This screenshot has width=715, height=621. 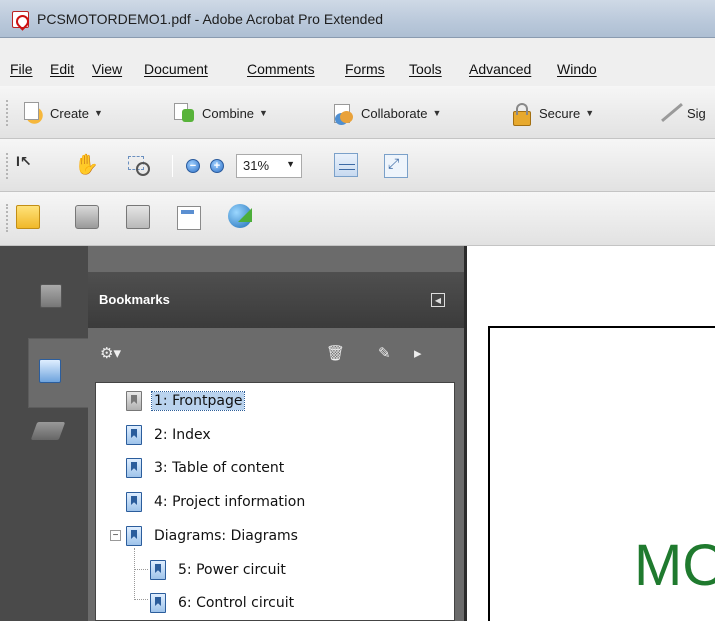 I want to click on navigation-pane-strip, so click(x=44, y=433).